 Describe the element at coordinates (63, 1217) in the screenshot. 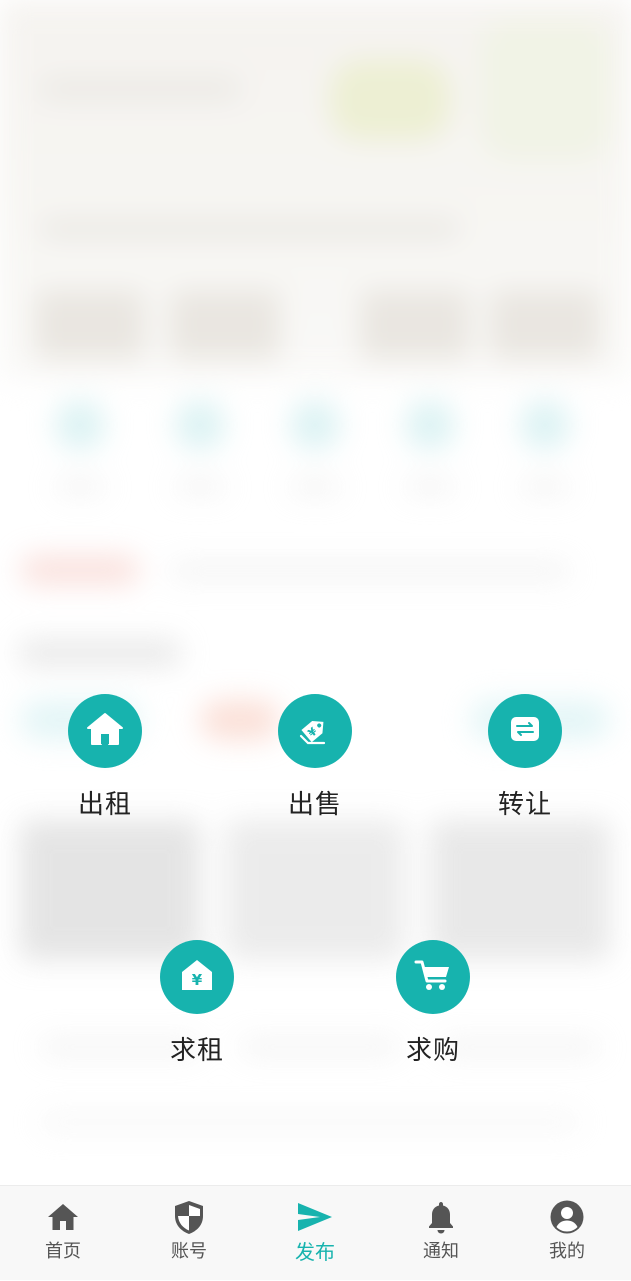

I see `home-icon` at that location.